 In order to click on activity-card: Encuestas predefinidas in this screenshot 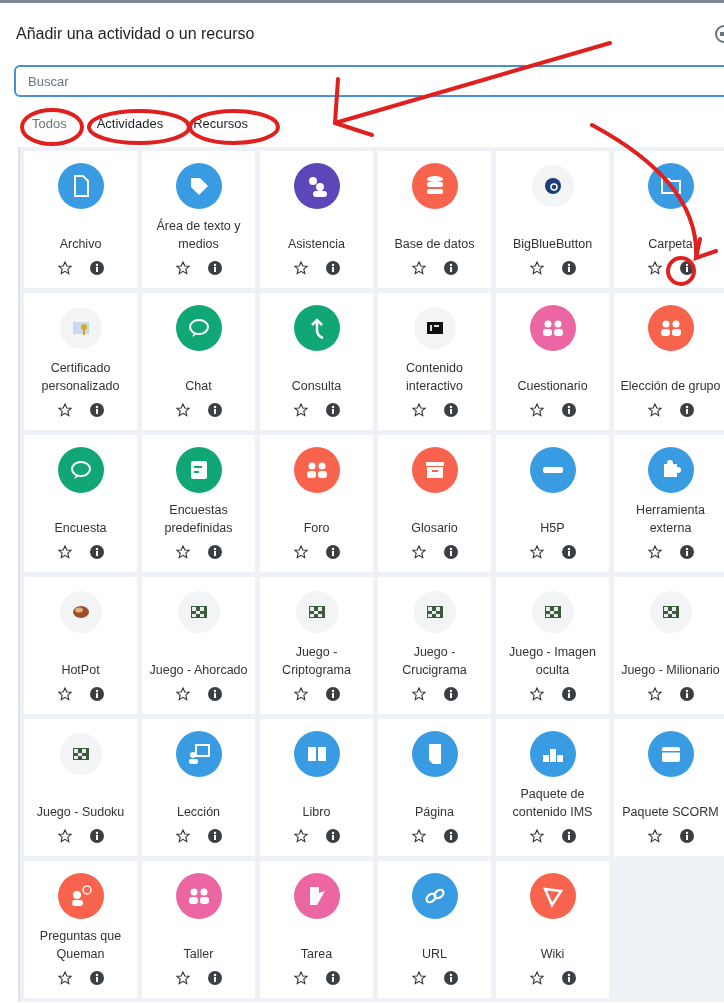, I will do `click(198, 503)`.